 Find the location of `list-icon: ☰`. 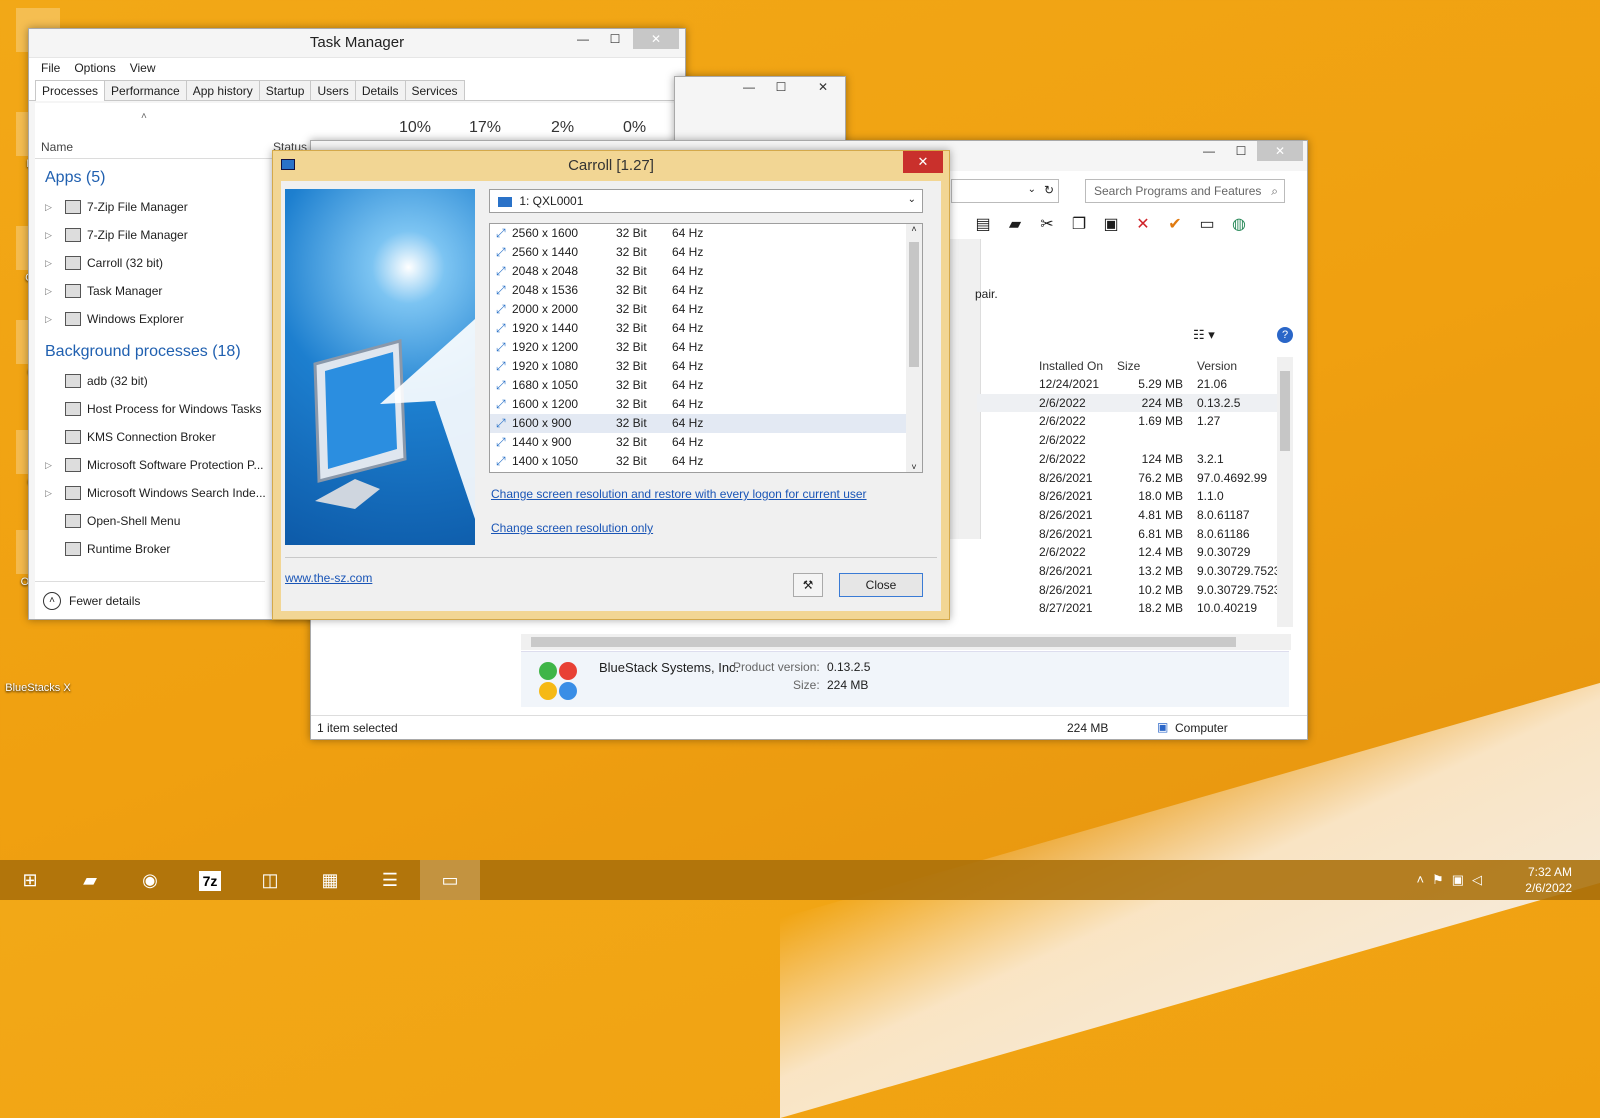

list-icon: ☰ is located at coordinates (390, 880).